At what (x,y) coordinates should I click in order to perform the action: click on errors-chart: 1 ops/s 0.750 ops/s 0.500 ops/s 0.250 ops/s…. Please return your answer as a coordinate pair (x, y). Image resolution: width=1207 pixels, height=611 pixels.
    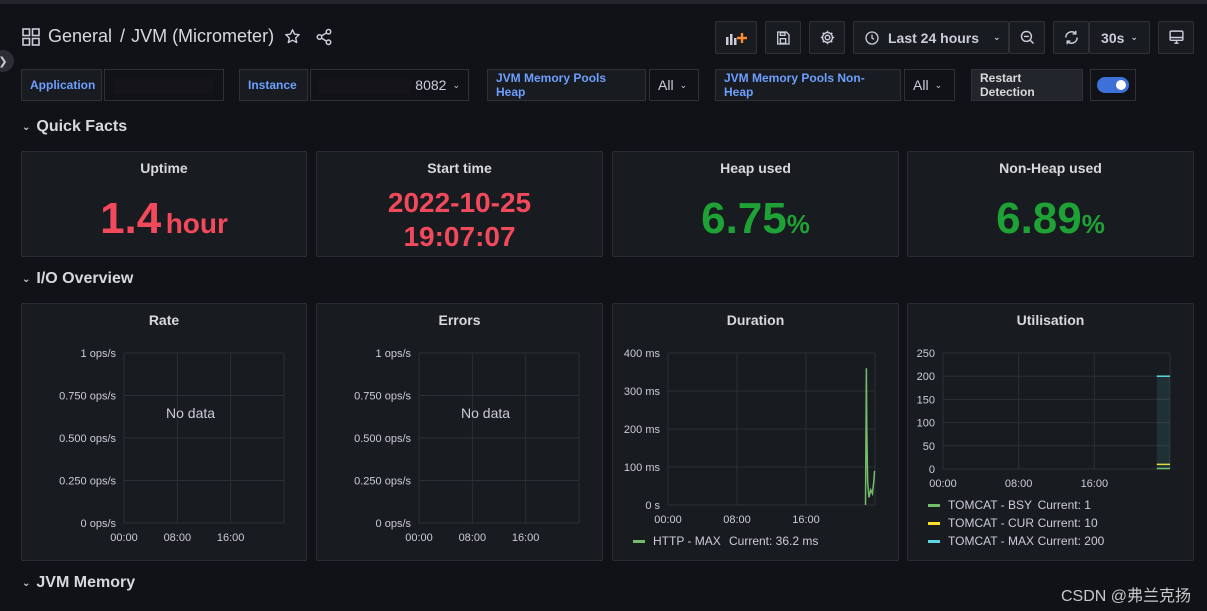
    Looking at the image, I should click on (467, 446).